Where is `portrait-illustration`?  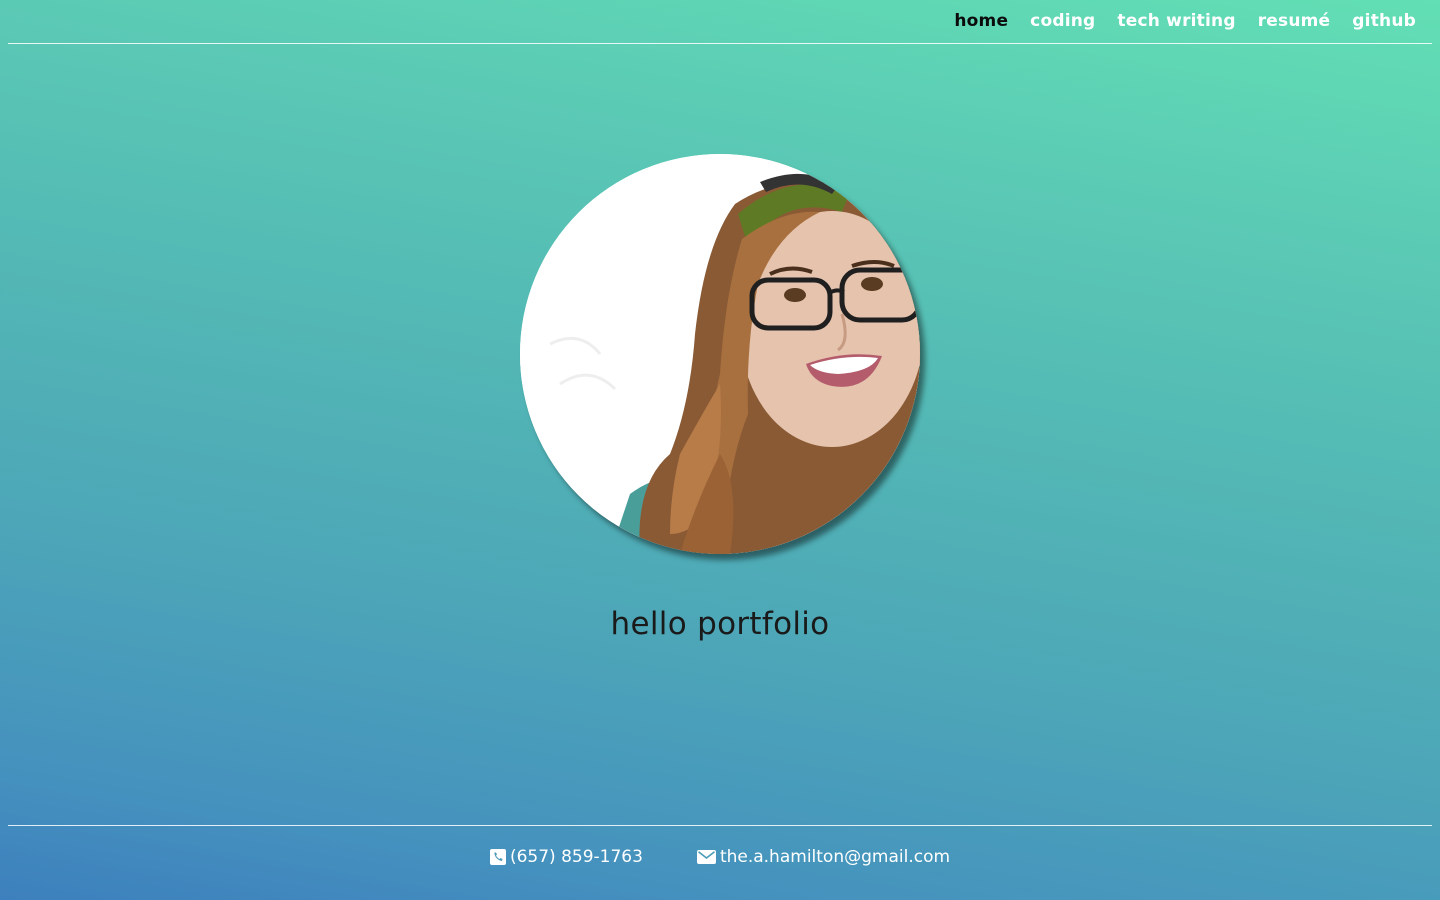 portrait-illustration is located at coordinates (720, 354).